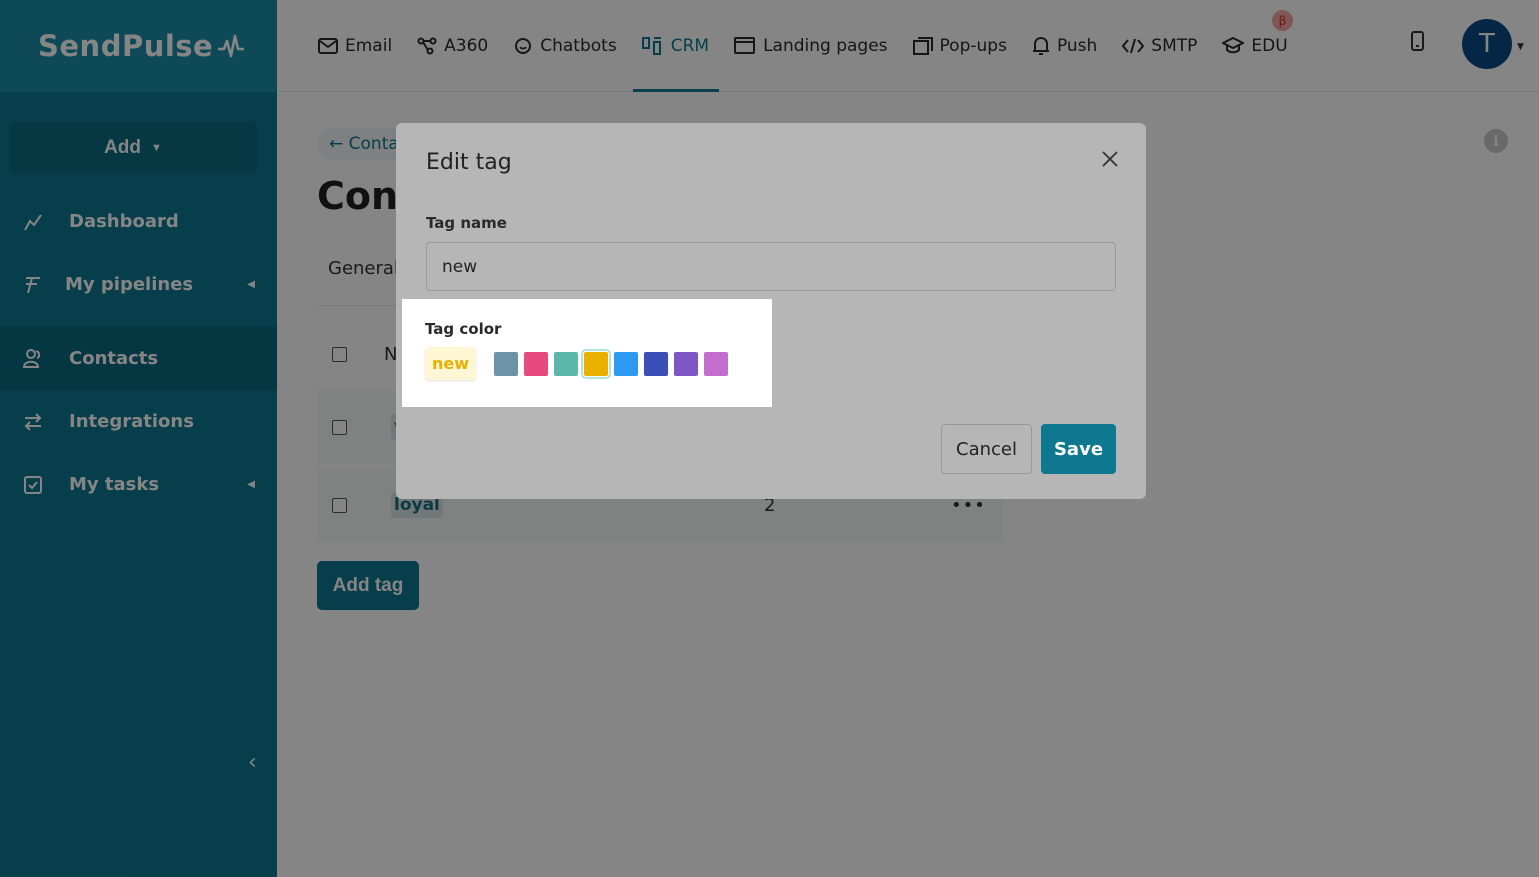  What do you see at coordinates (469, 162) in the screenshot?
I see `modal-title: Edit tag` at bounding box center [469, 162].